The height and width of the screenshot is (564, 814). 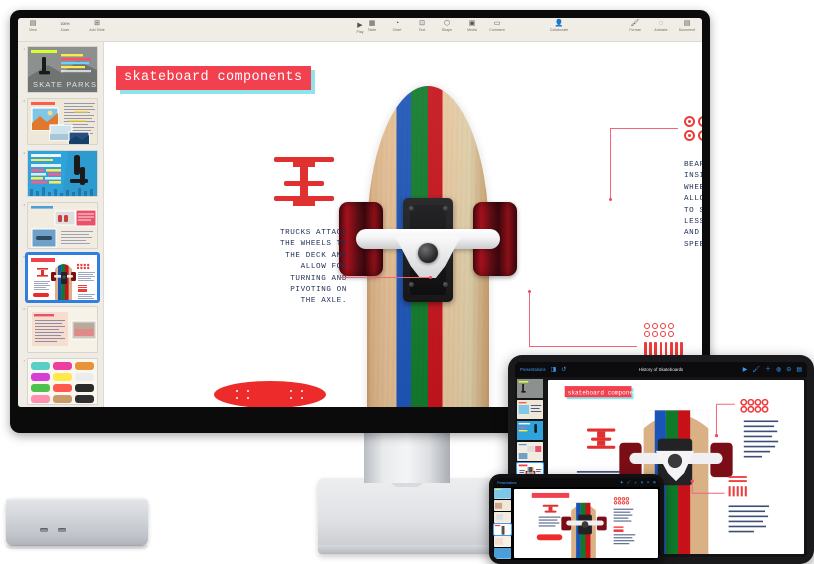 I want to click on leader-line-screws-v, so click(x=529, y=319).